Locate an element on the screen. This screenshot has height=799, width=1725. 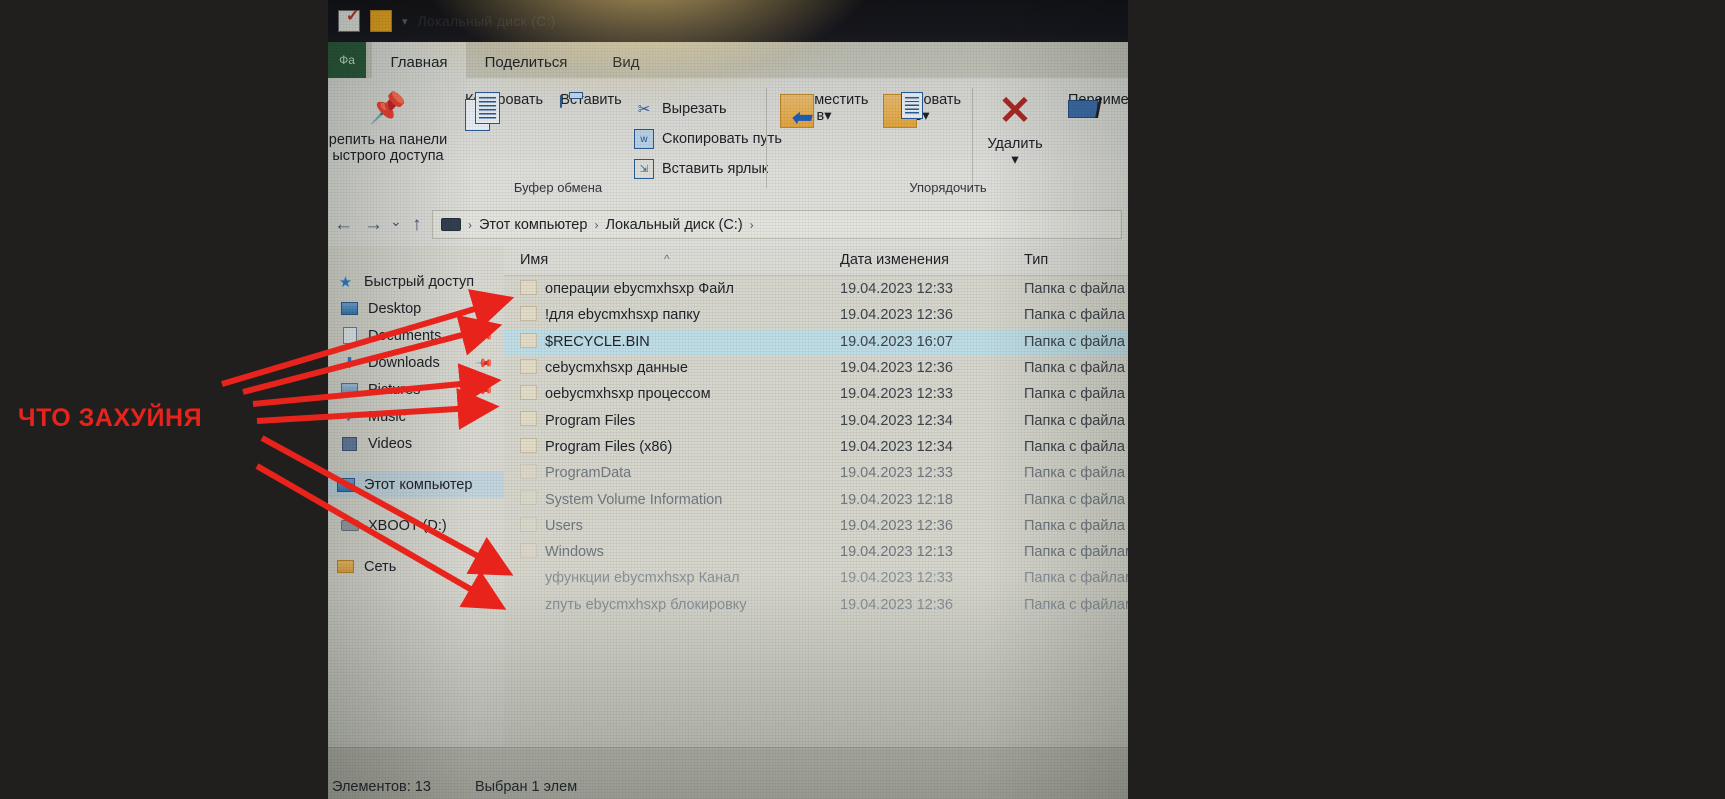
copy-button: Копировать is located at coordinates (504, 111).